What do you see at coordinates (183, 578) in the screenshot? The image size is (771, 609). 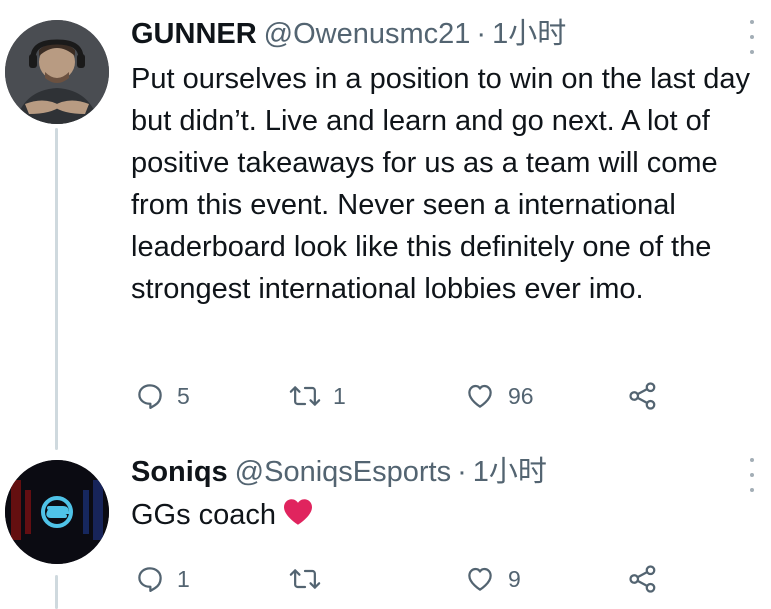 I see `reply-count: 1` at bounding box center [183, 578].